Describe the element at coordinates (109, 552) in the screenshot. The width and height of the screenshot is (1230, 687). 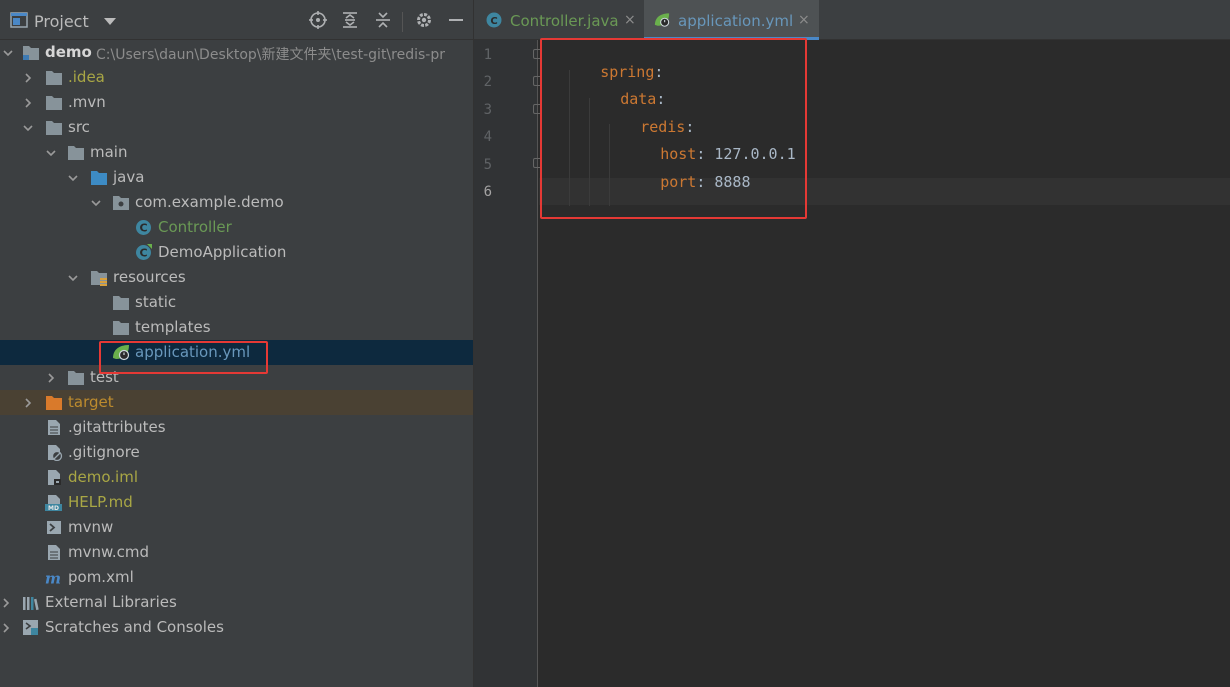
I see `tree-item-label: mvnw.cmd` at that location.